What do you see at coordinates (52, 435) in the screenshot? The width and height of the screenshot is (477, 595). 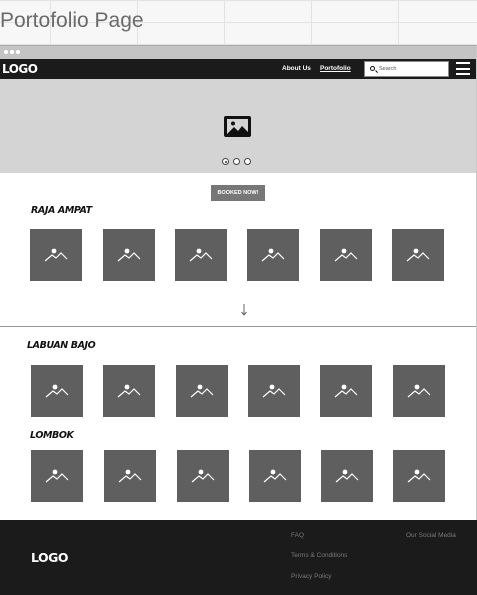 I see `section-label-lombok: LOMBOK` at bounding box center [52, 435].